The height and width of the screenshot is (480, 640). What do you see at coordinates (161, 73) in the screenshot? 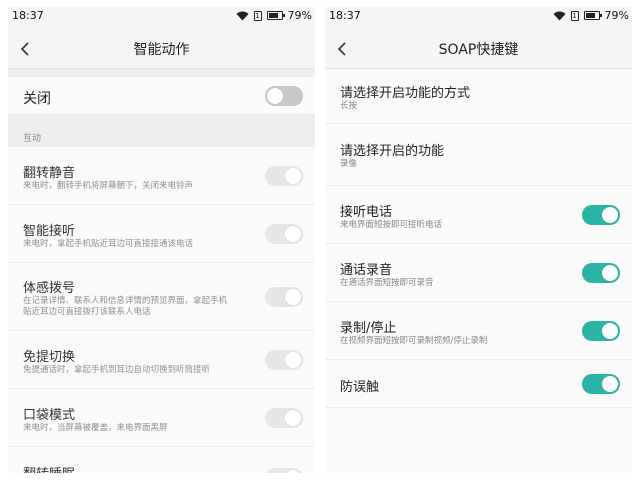
I see `divider` at bounding box center [161, 73].